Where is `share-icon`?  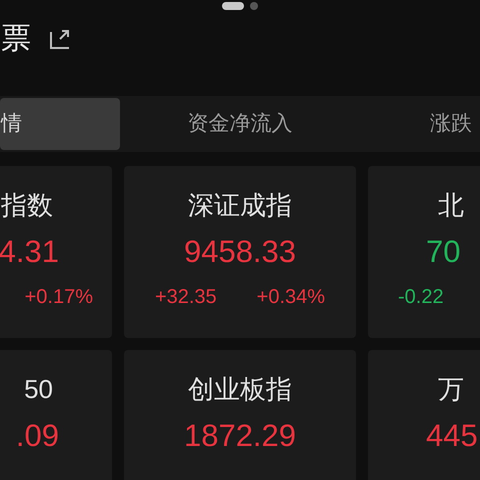 share-icon is located at coordinates (60, 39).